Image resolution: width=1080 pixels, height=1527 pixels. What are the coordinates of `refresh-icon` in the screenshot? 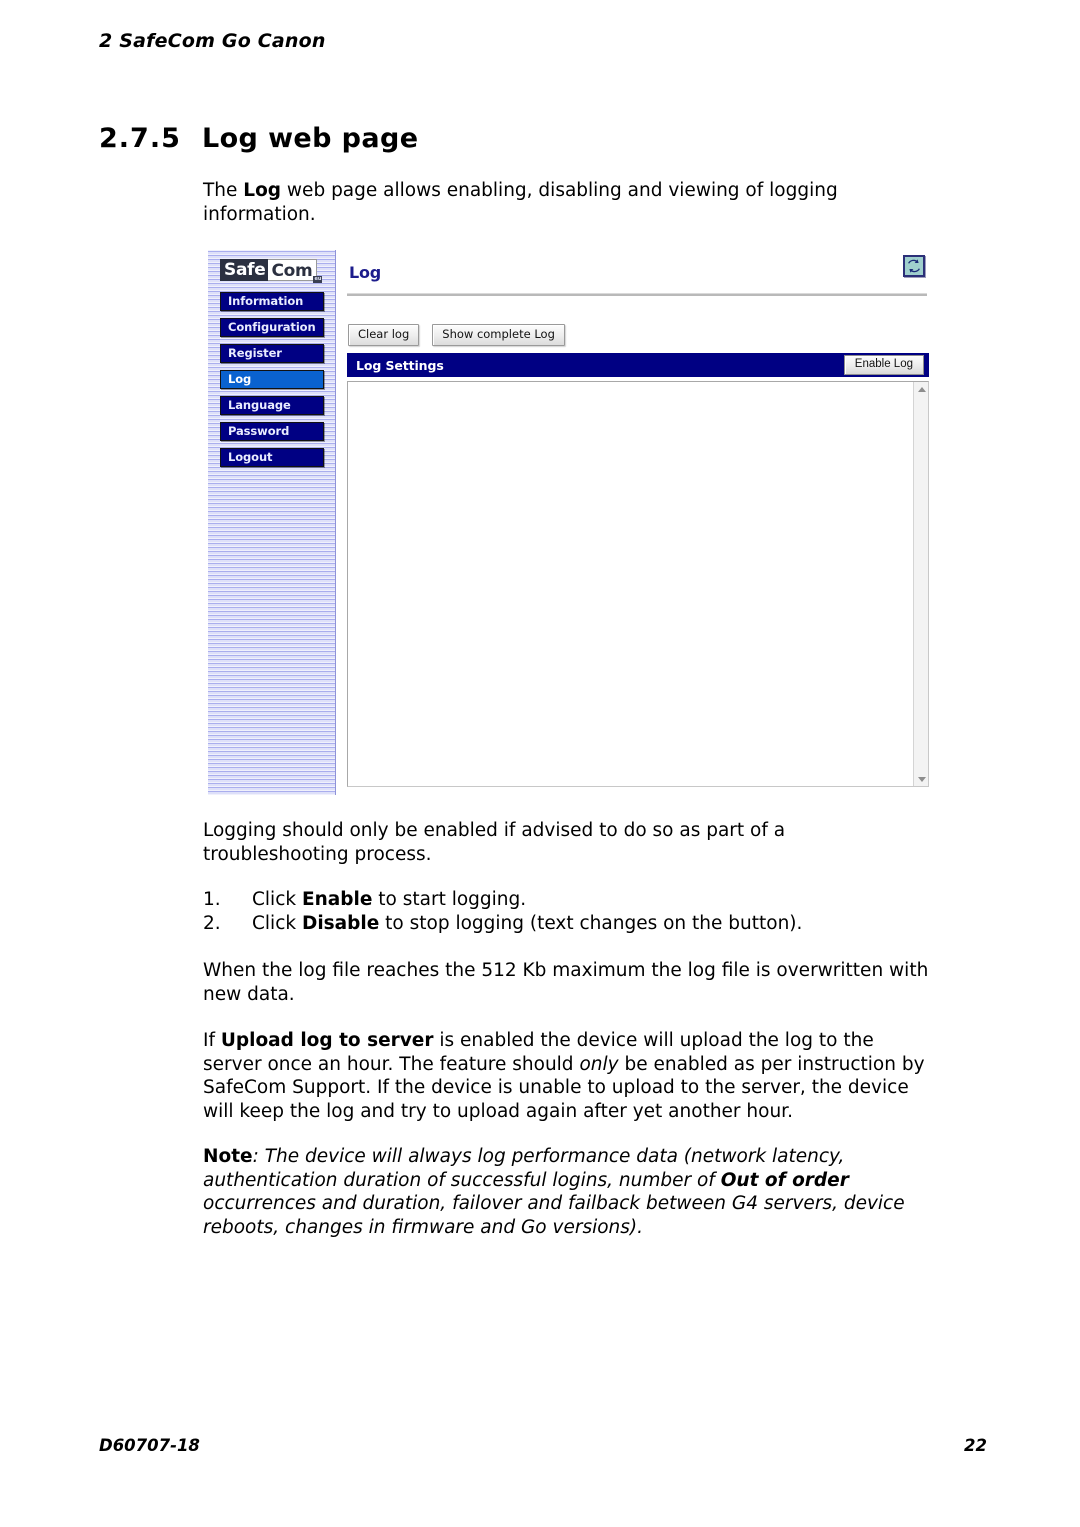 It's located at (914, 266).